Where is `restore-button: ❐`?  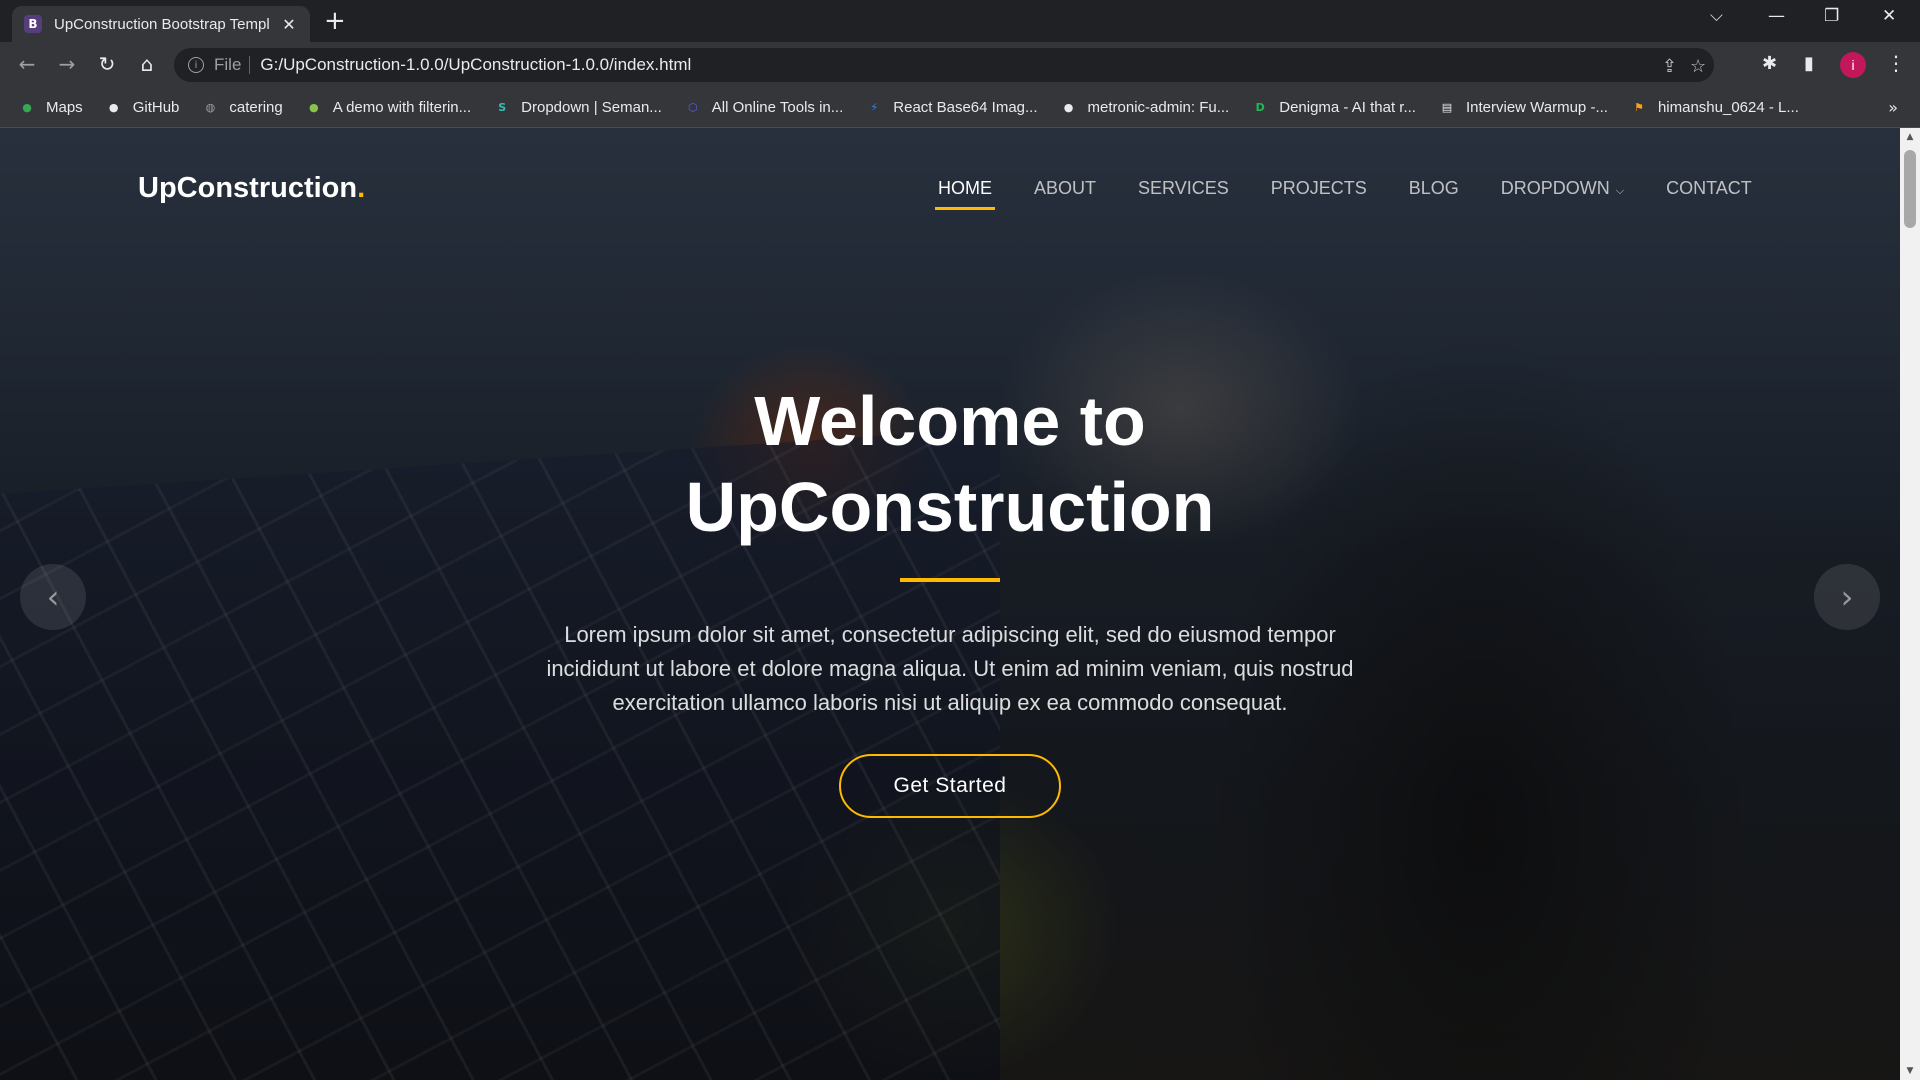
restore-button: ❐ is located at coordinates (1831, 16).